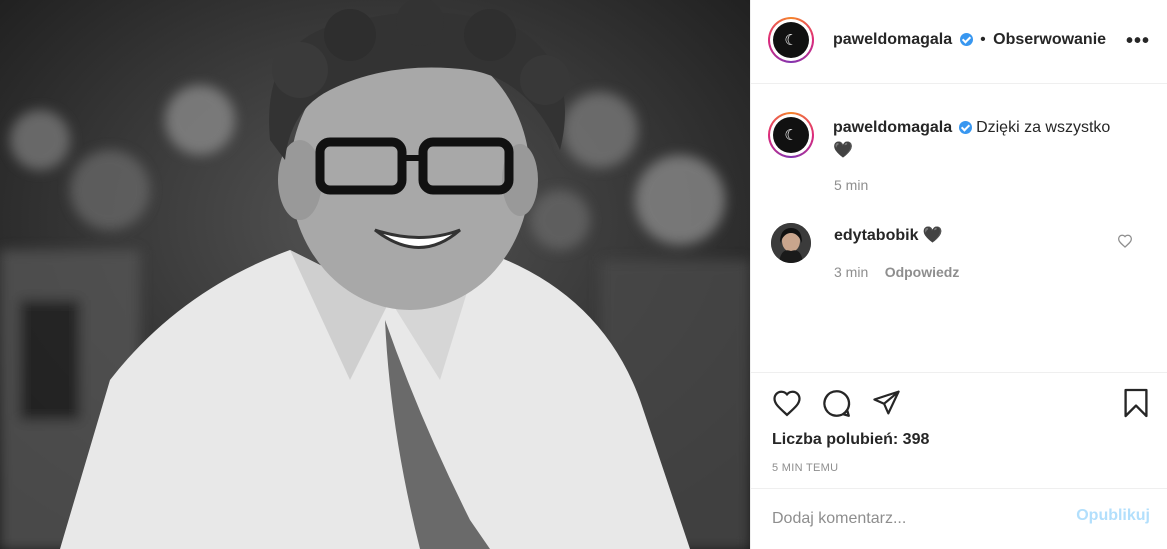 This screenshot has height=549, width=1167. I want to click on bookmark-icon, so click(1136, 403).